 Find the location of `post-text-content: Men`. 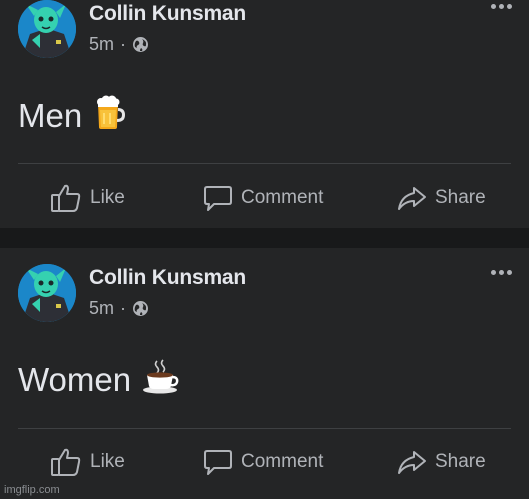

post-text-content: Men is located at coordinates (50, 115).